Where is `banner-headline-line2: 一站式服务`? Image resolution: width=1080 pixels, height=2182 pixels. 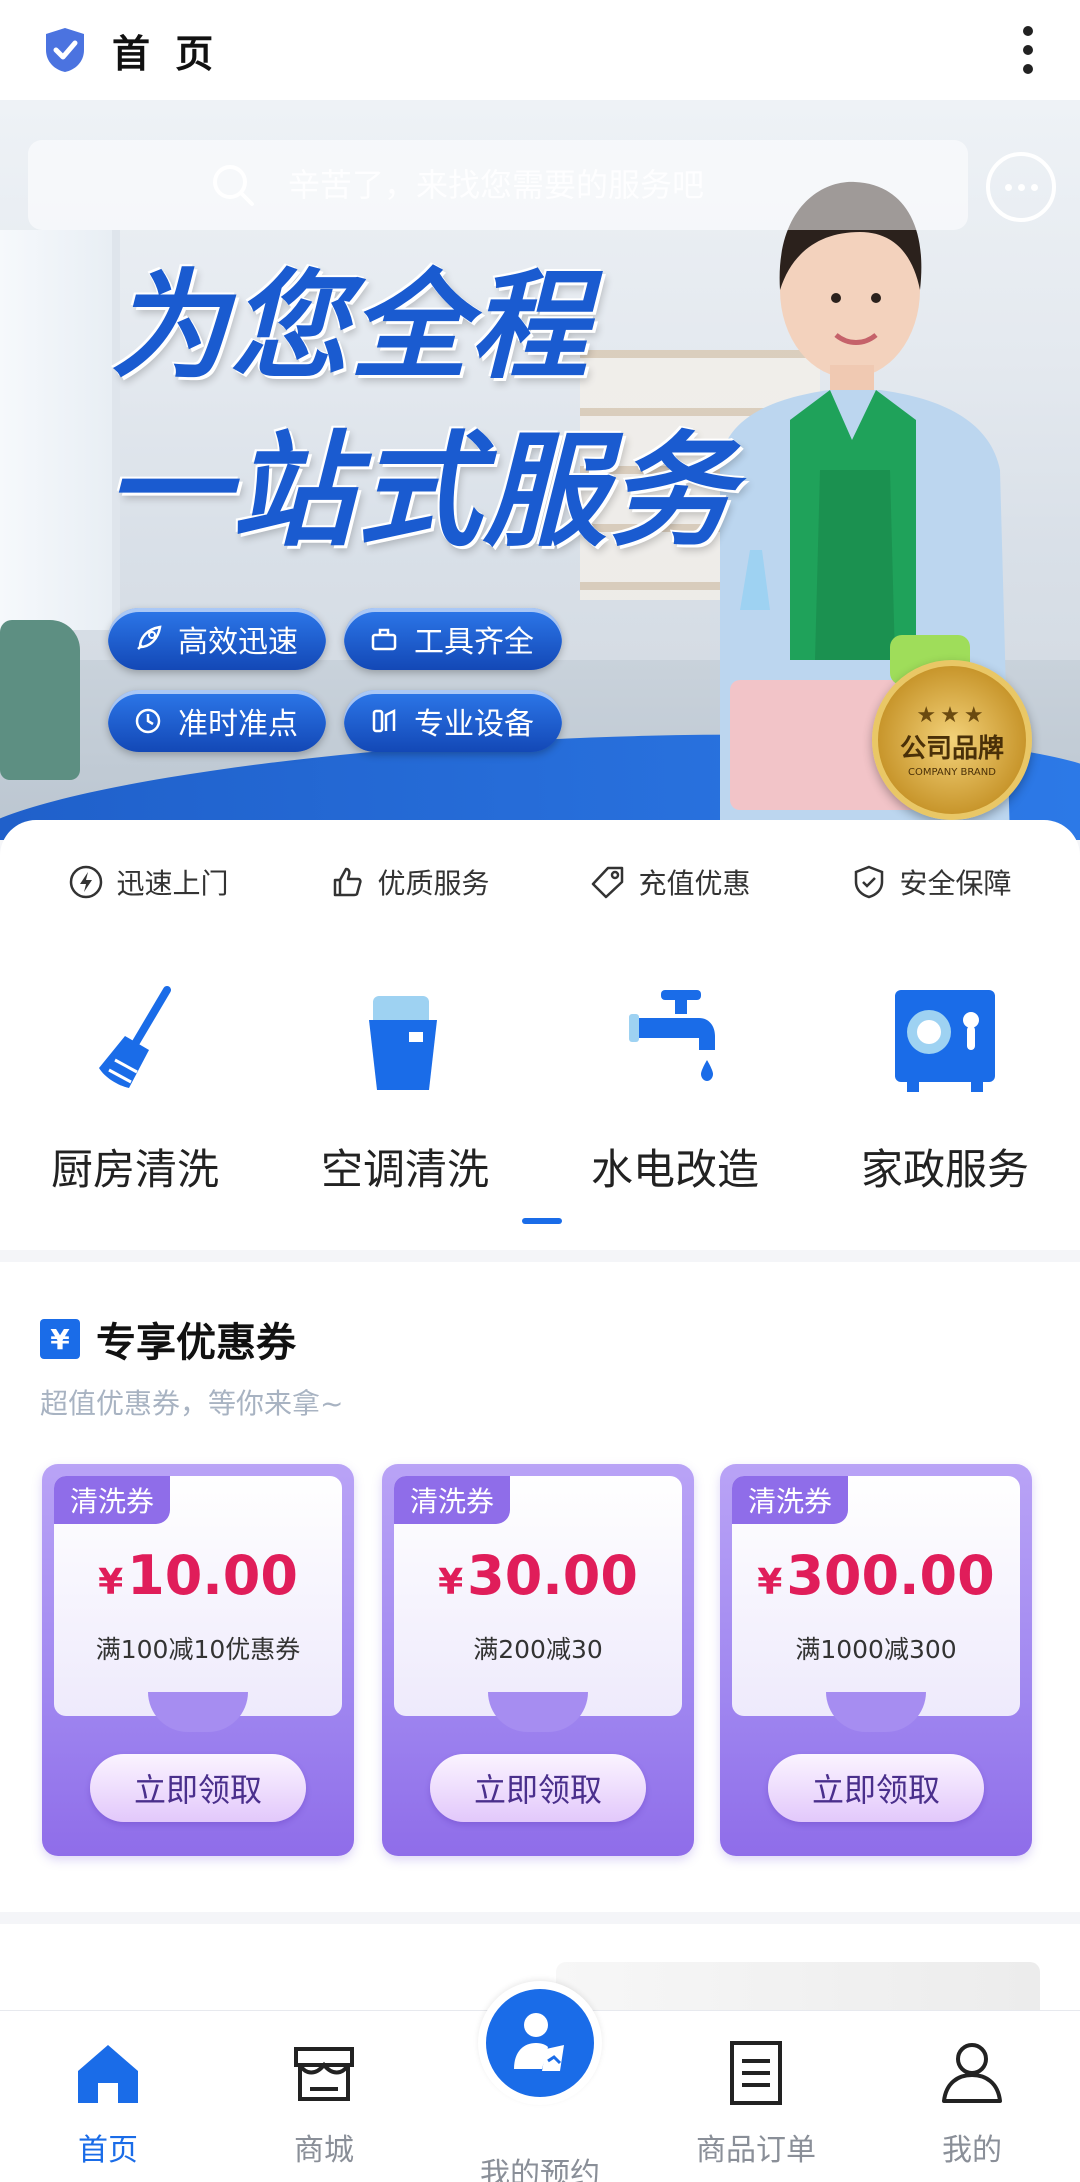
banner-headline-line2: 一站式服务 is located at coordinates (420, 492).